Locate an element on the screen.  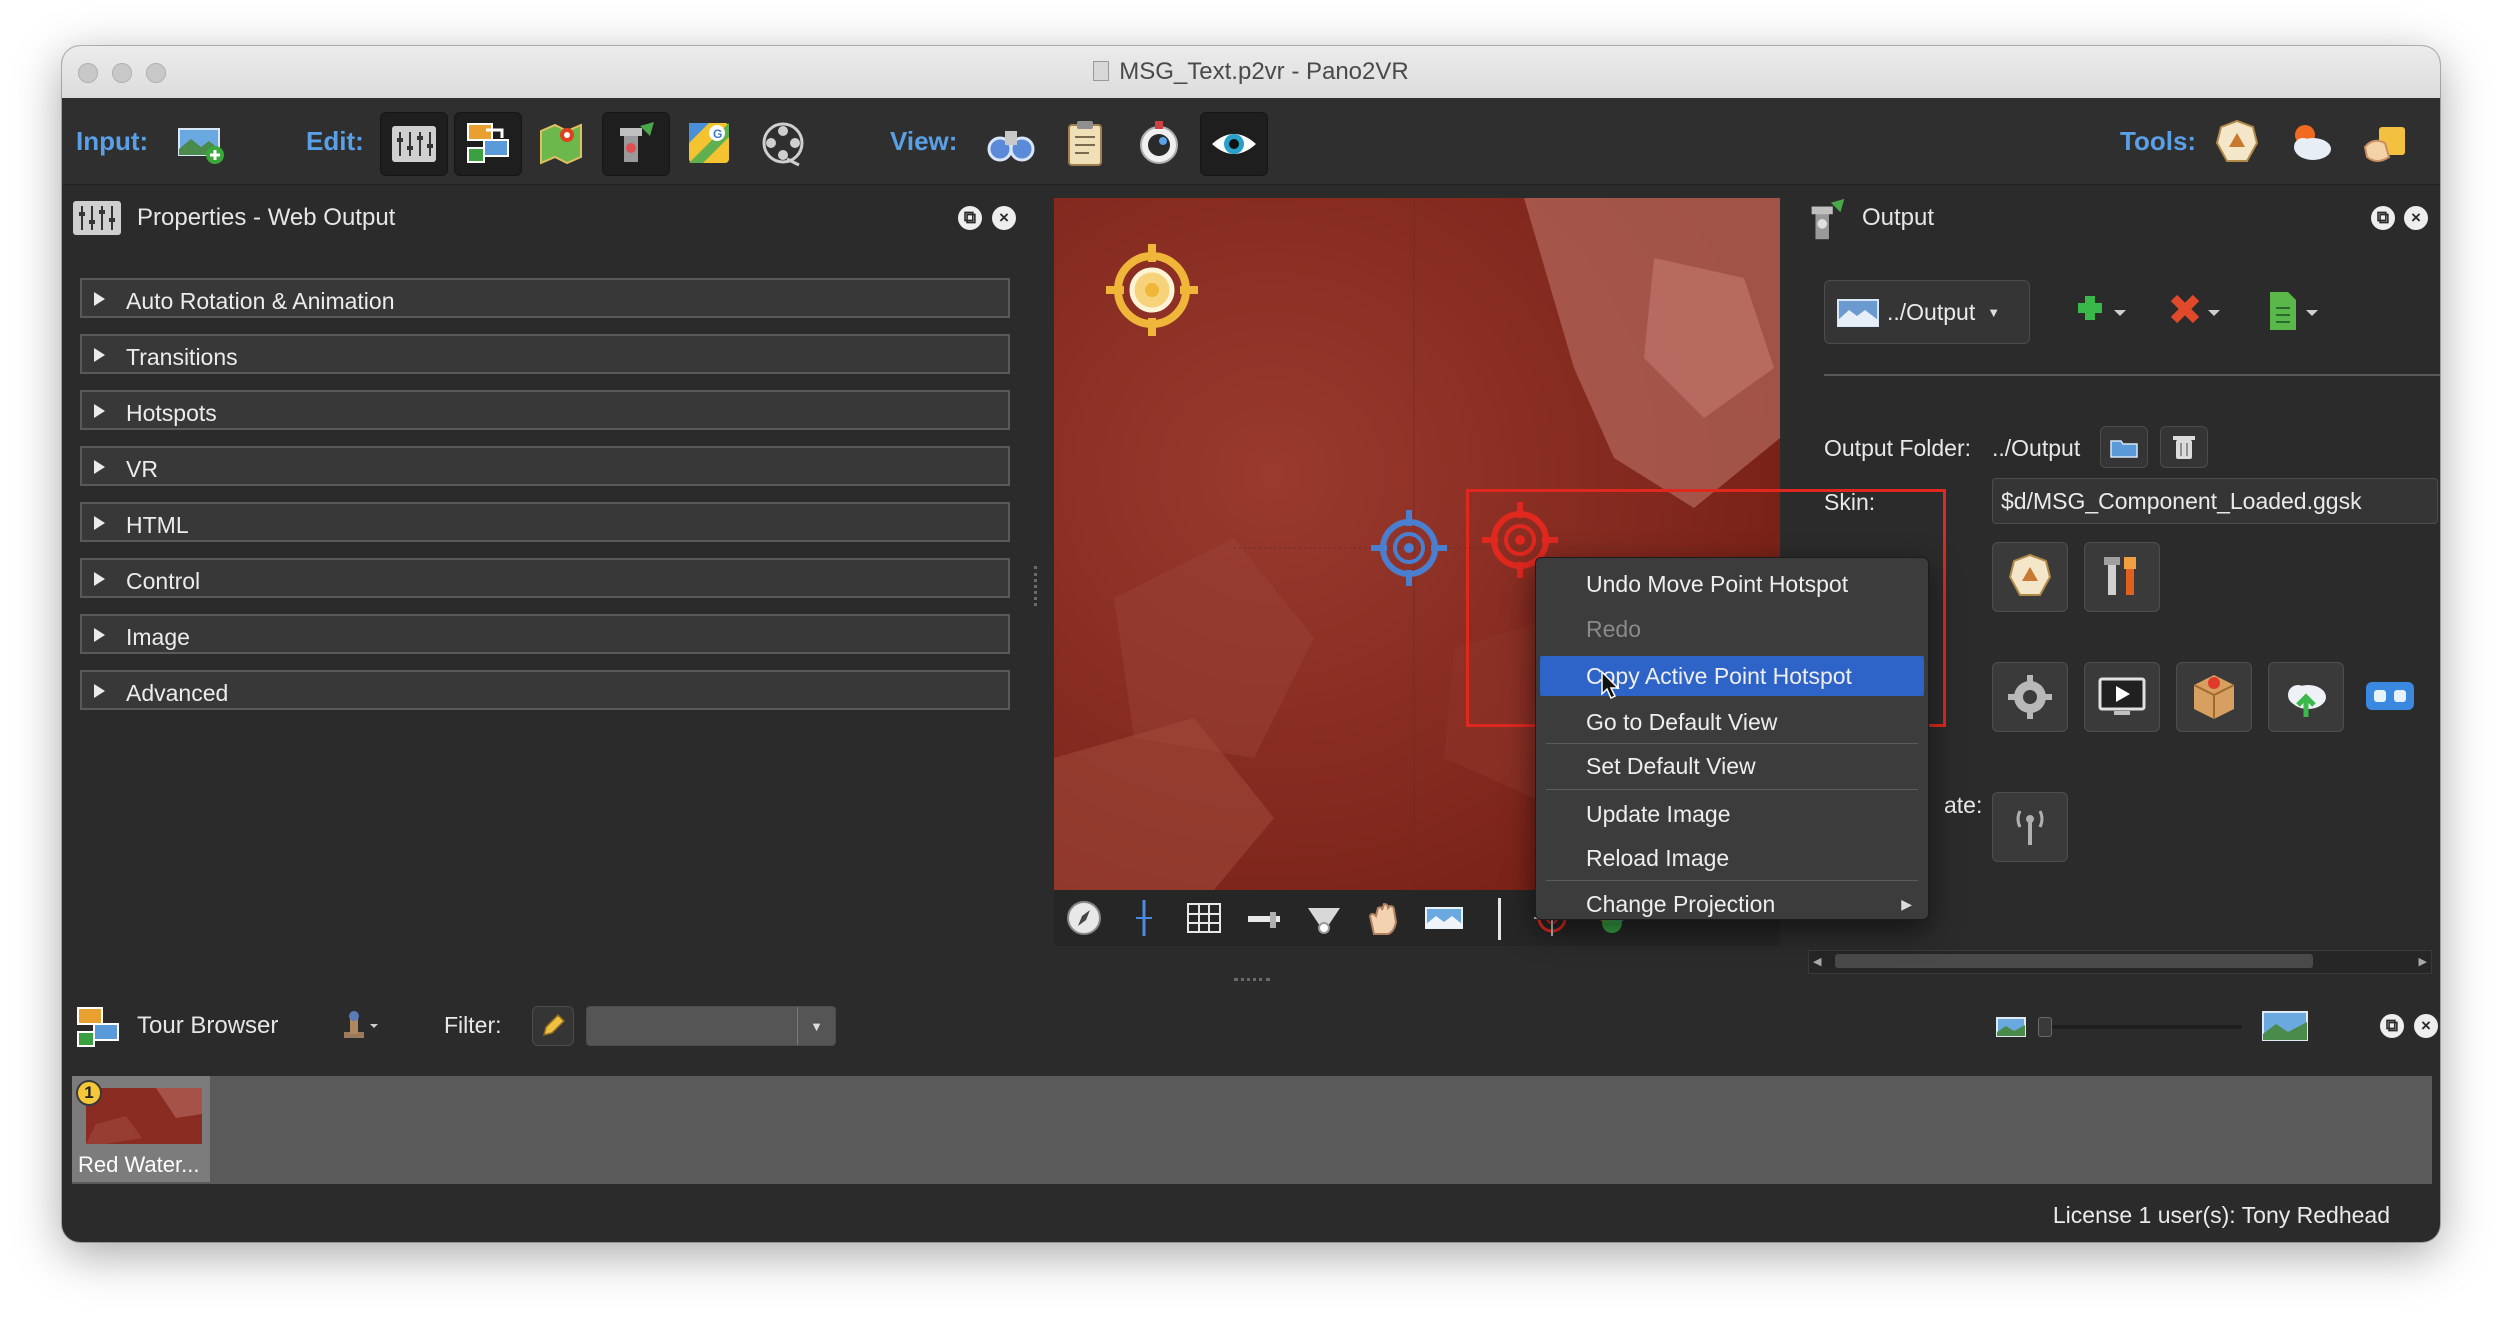
splitter-handle is located at coordinates (1037, 586).